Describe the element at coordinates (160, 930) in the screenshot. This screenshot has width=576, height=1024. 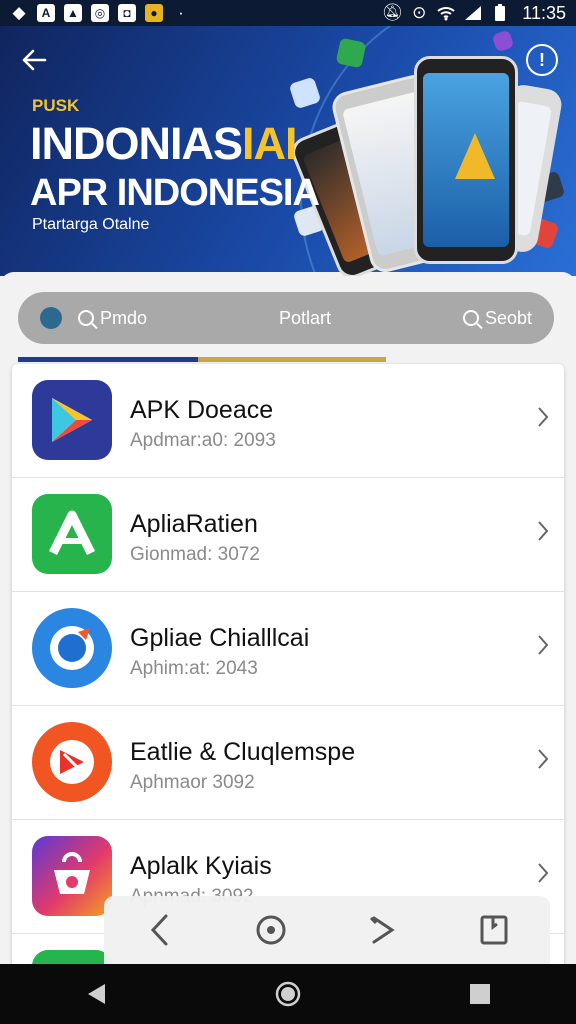
I see `back-icon` at that location.